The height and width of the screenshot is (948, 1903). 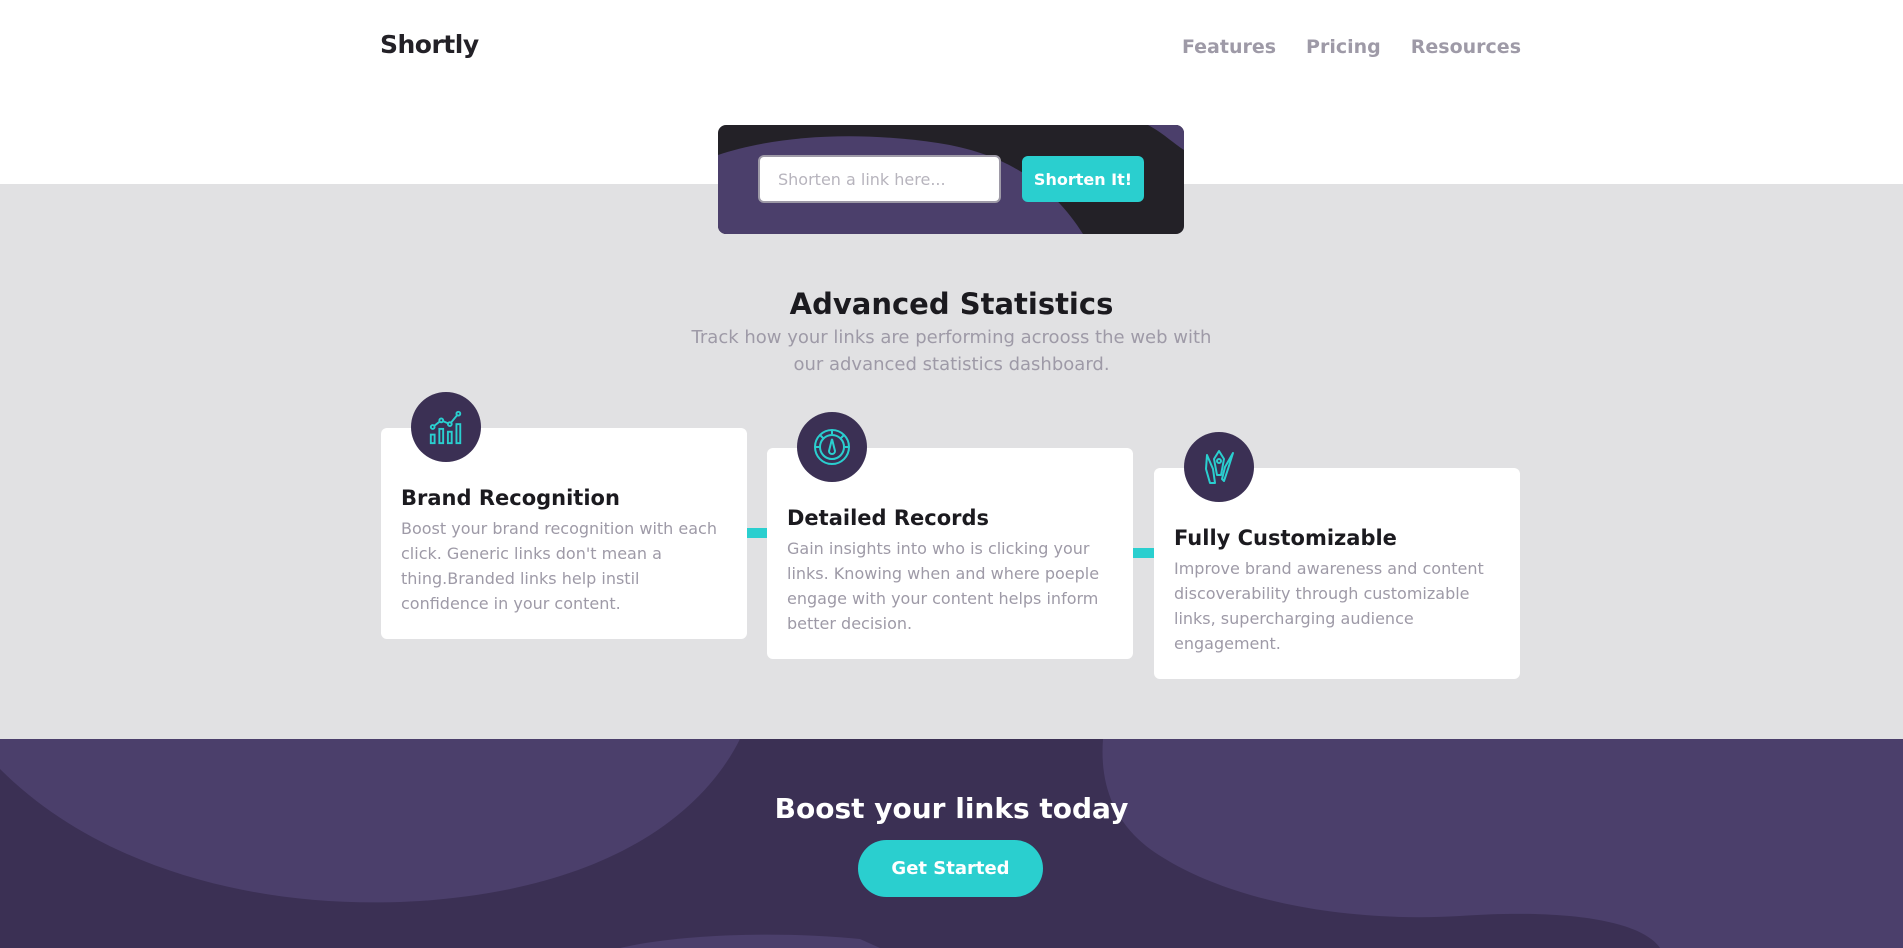 What do you see at coordinates (446, 427) in the screenshot?
I see `bar-chart-icon` at bounding box center [446, 427].